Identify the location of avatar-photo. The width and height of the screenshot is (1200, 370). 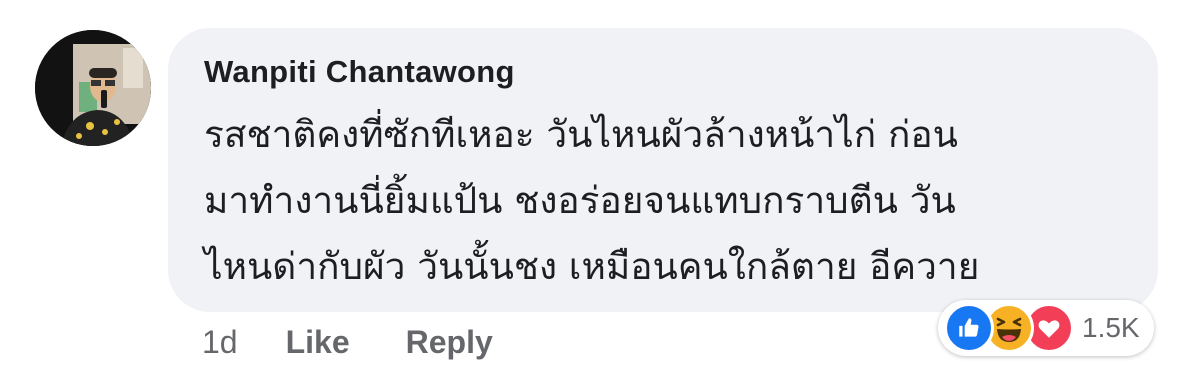
(93, 88).